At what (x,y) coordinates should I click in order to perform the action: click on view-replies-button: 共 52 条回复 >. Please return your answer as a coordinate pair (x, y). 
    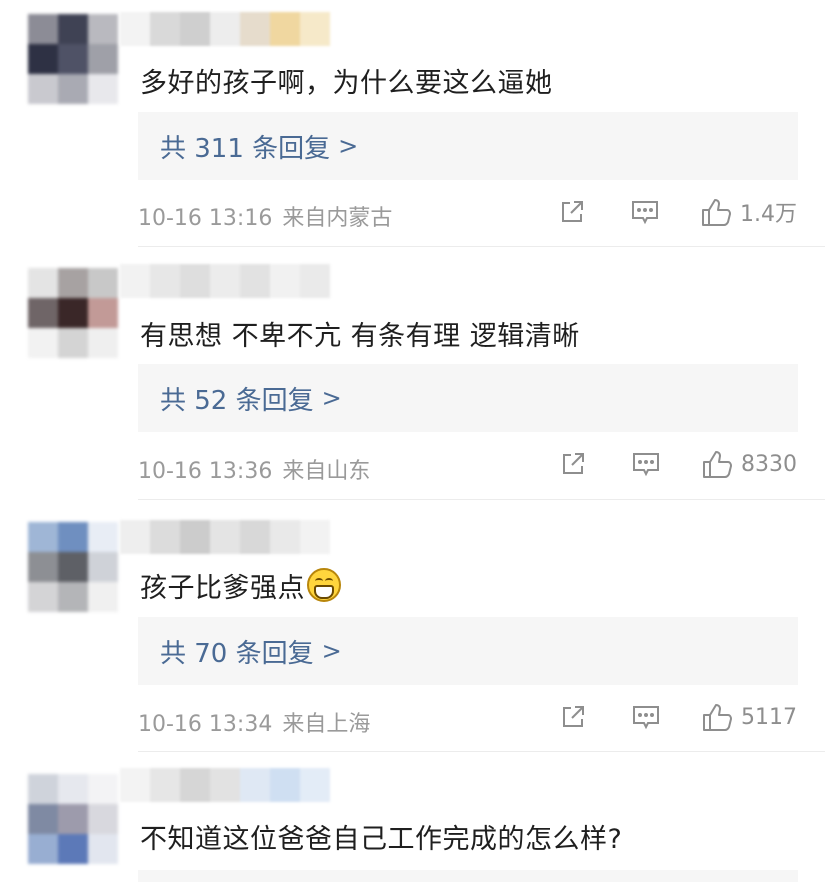
    Looking at the image, I should click on (468, 398).